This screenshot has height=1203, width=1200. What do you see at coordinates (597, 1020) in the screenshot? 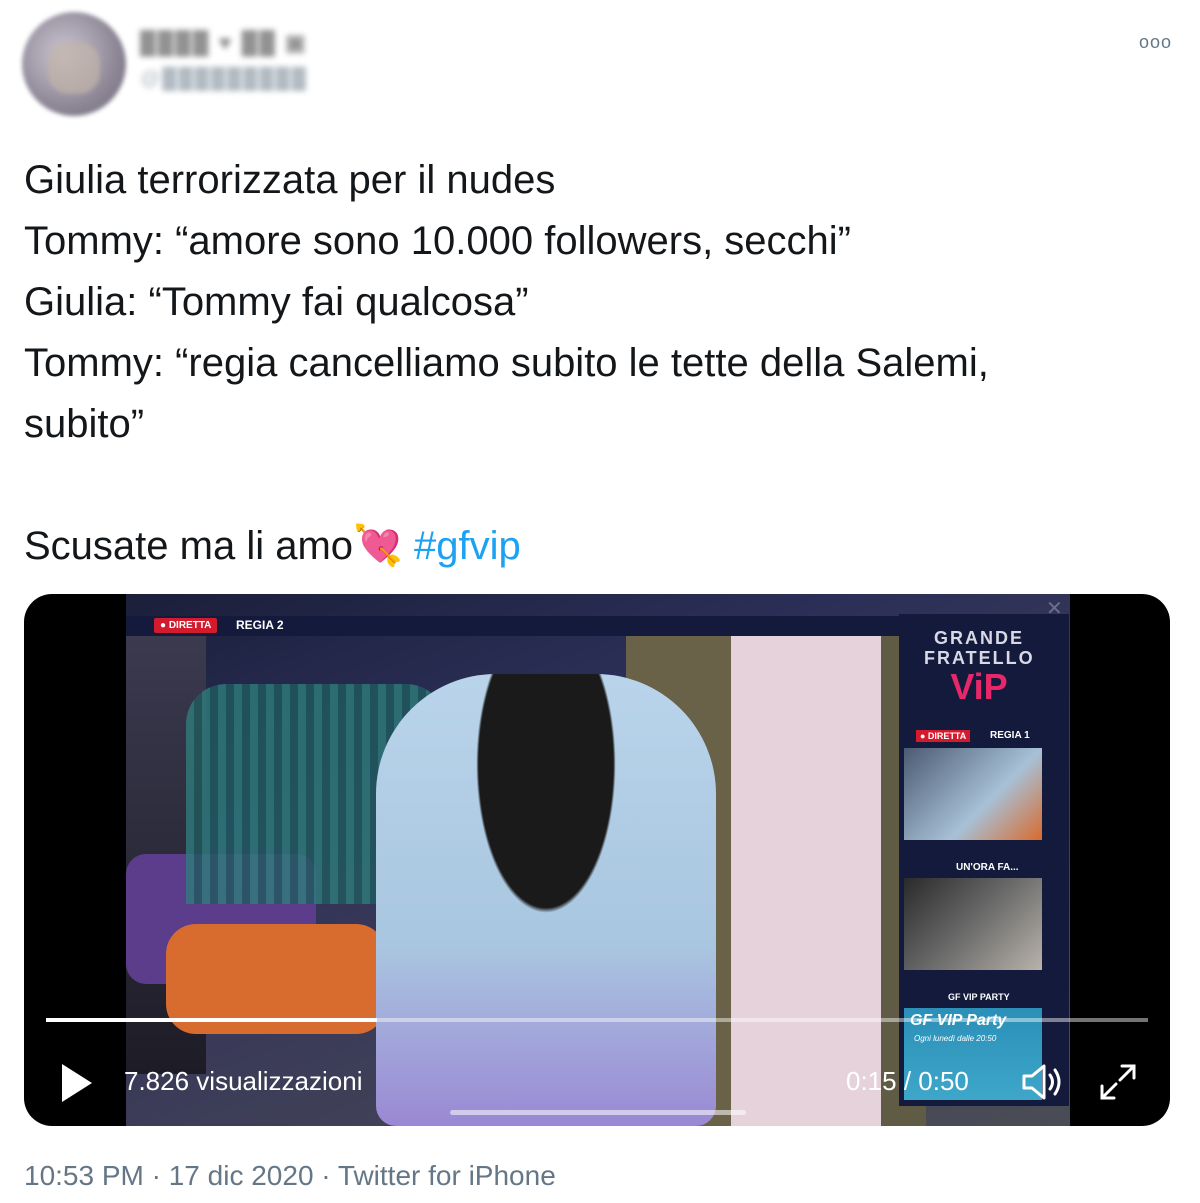
I see `progress-bar` at bounding box center [597, 1020].